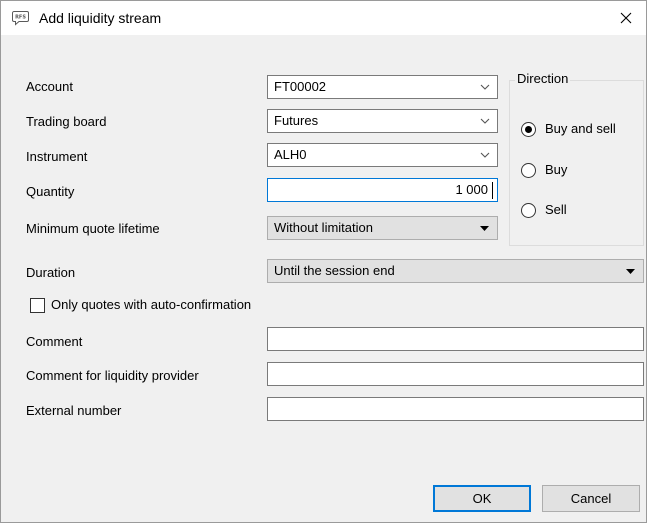  I want to click on title-bar: RFS Add liquidity stream, so click(323, 18).